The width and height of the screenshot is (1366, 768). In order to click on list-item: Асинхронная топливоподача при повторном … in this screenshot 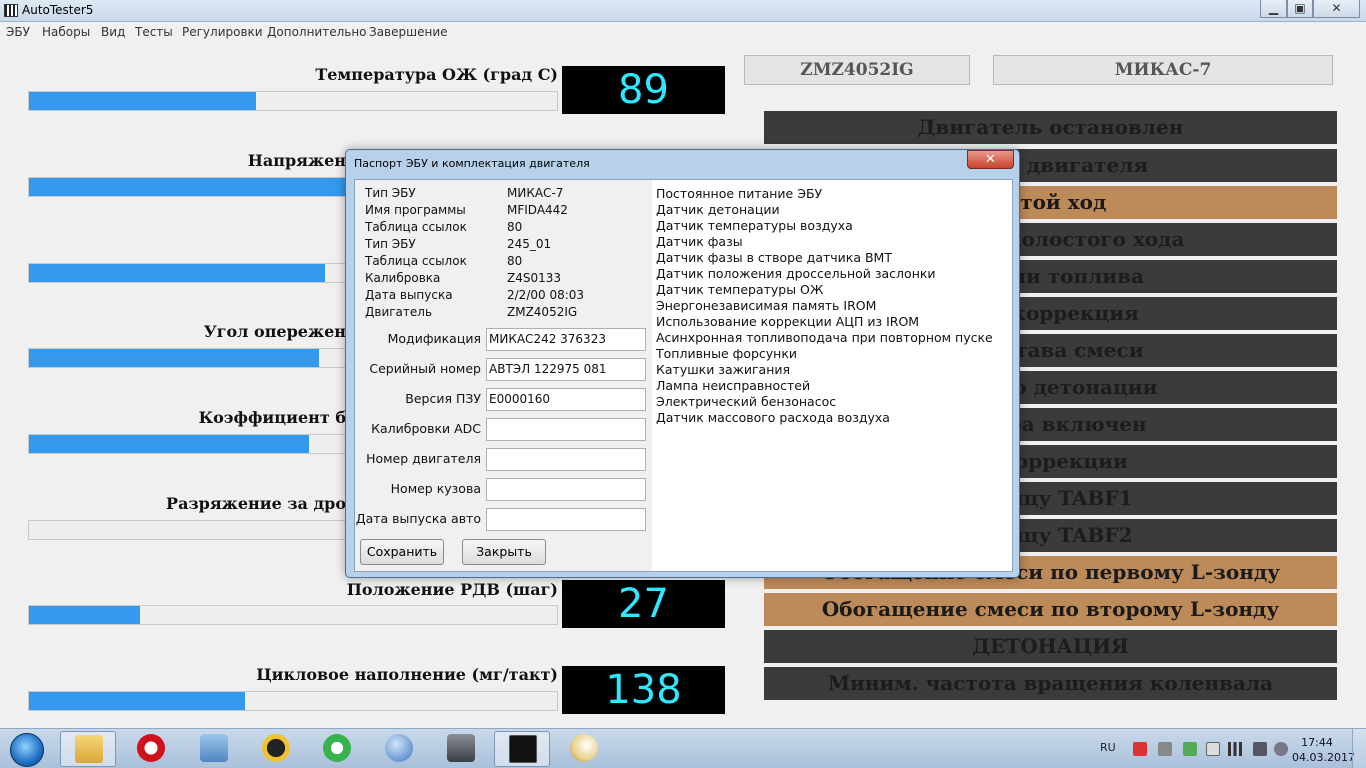, I will do `click(824, 337)`.